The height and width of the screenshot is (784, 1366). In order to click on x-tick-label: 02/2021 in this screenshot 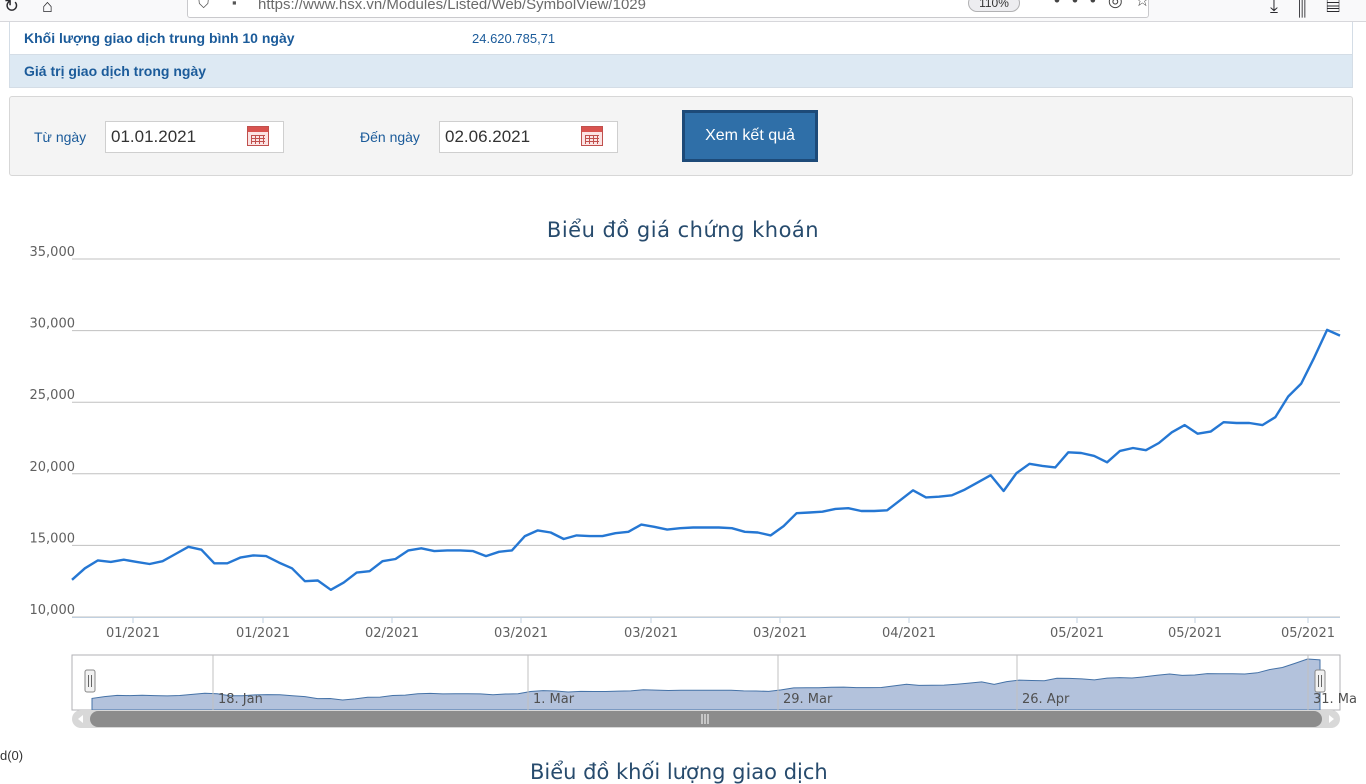, I will do `click(392, 633)`.